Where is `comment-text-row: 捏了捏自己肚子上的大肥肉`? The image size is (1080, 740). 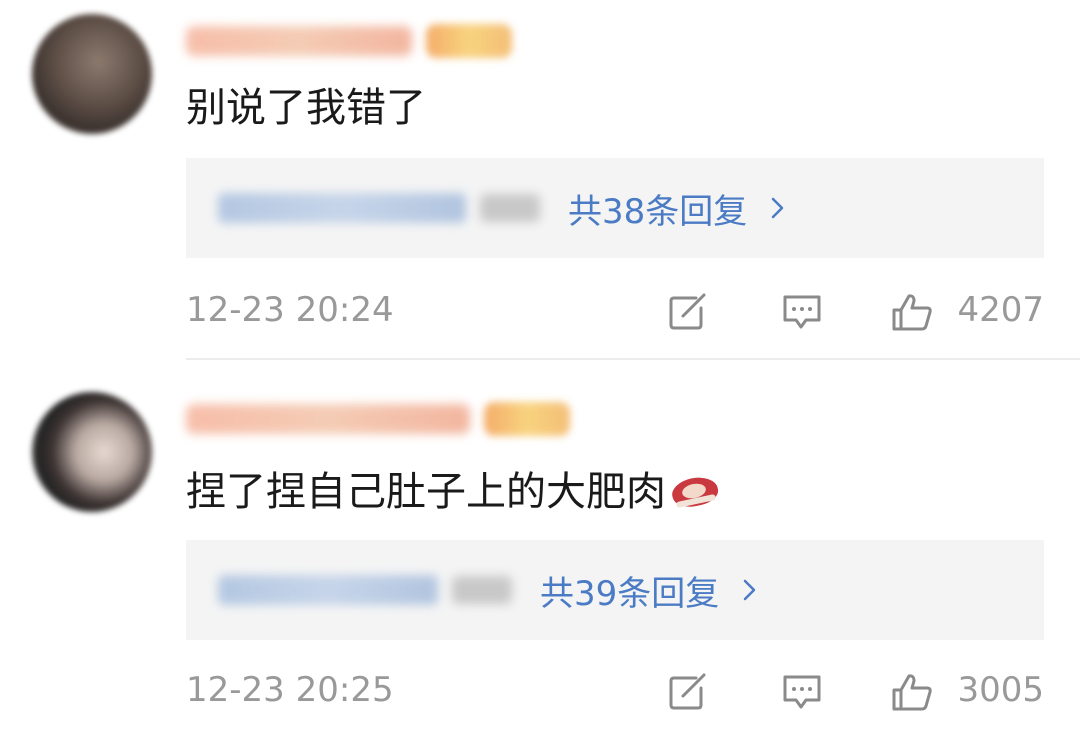
comment-text-row: 捏了捏自己肚子上的大肥肉 is located at coordinates (453, 492).